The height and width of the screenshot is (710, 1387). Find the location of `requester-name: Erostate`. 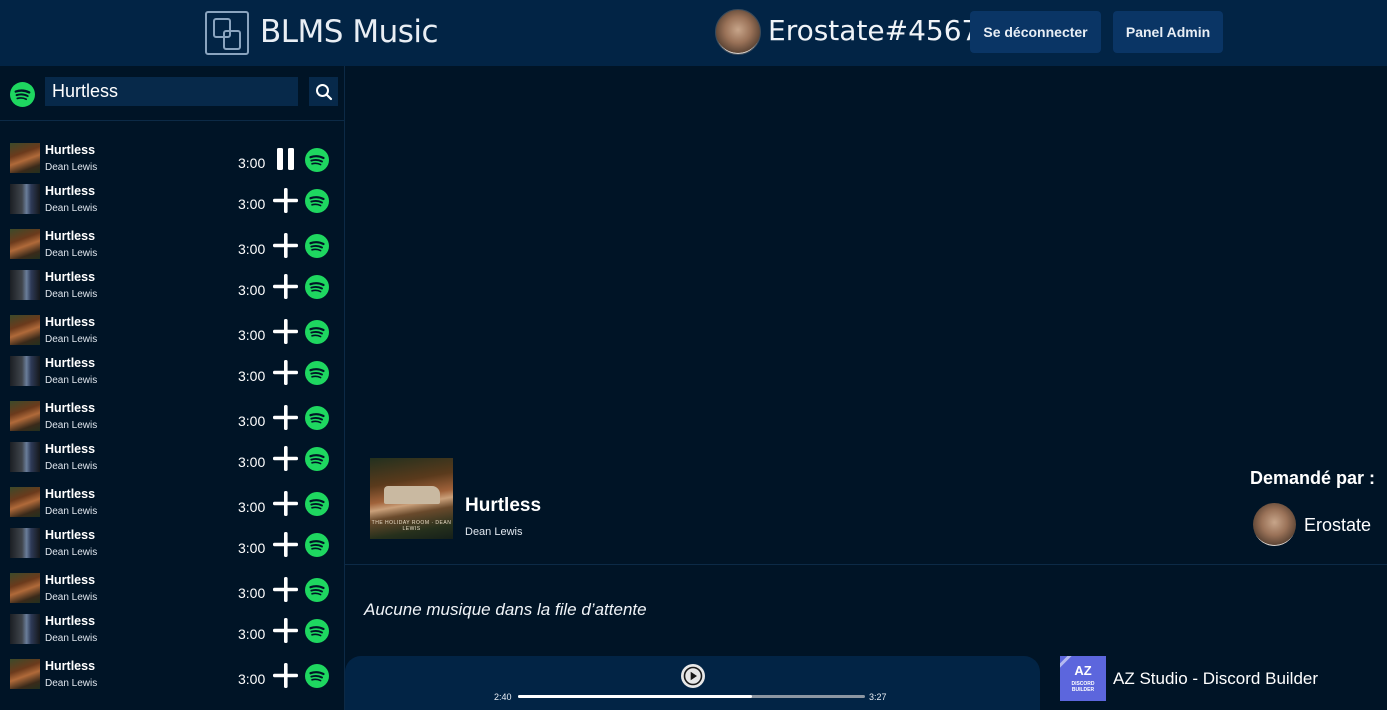

requester-name: Erostate is located at coordinates (1338, 525).